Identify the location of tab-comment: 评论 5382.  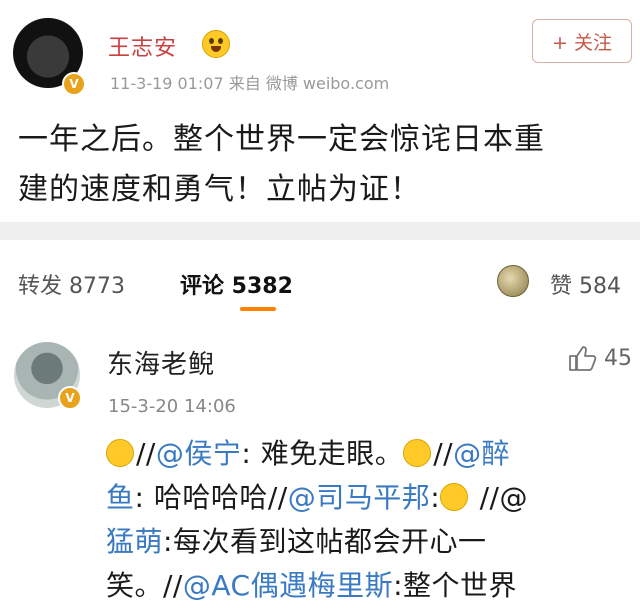
(236, 284).